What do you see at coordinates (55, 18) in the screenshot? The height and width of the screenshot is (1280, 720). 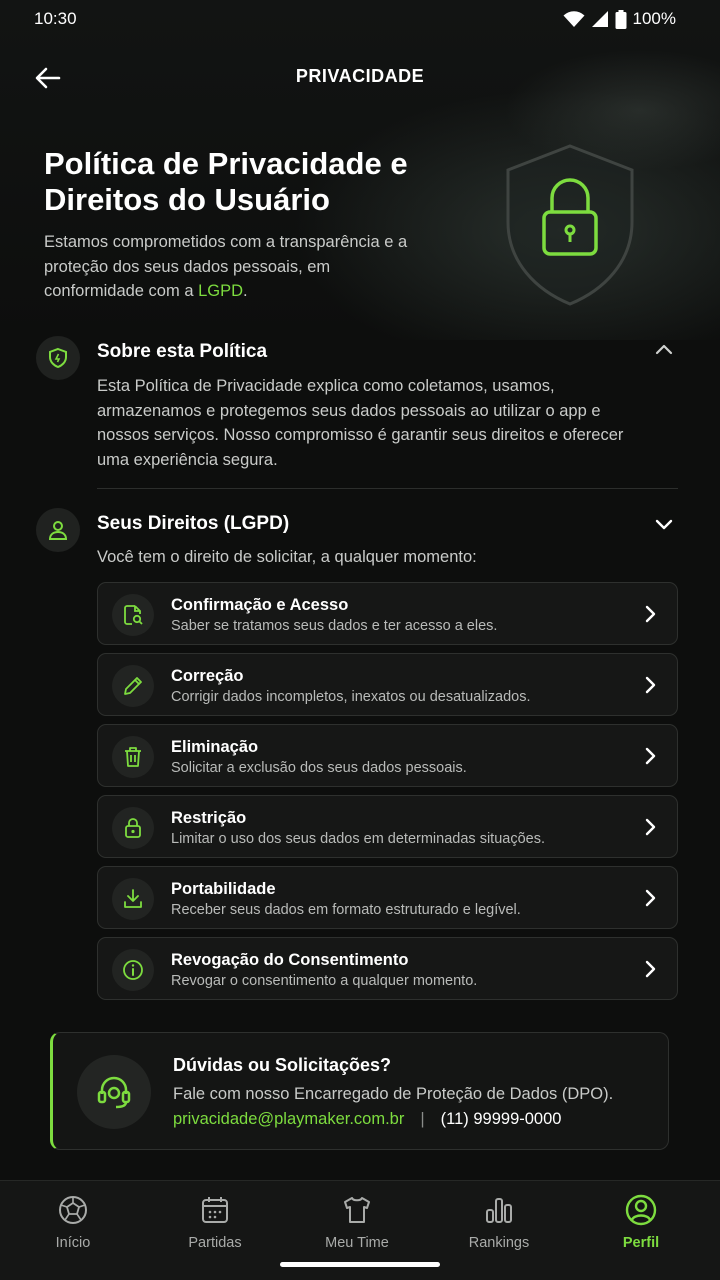 I see `status-time: 10:30` at bounding box center [55, 18].